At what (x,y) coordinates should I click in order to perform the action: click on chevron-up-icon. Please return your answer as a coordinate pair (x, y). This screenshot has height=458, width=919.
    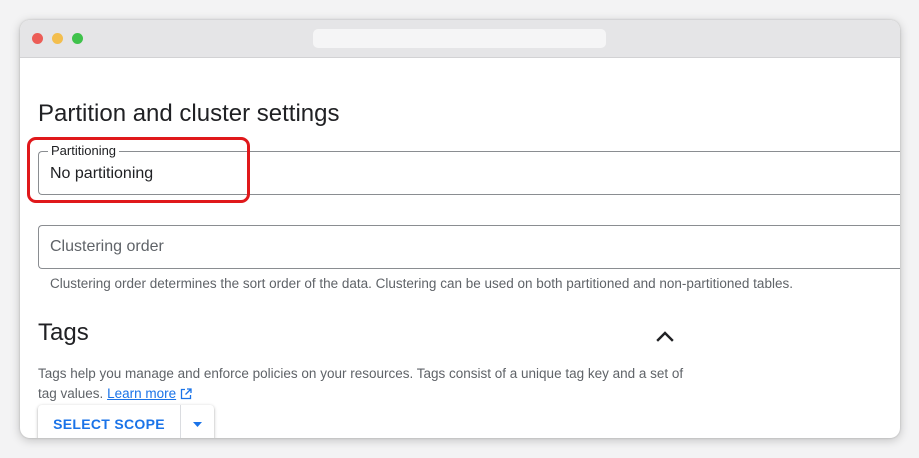
    Looking at the image, I should click on (665, 336).